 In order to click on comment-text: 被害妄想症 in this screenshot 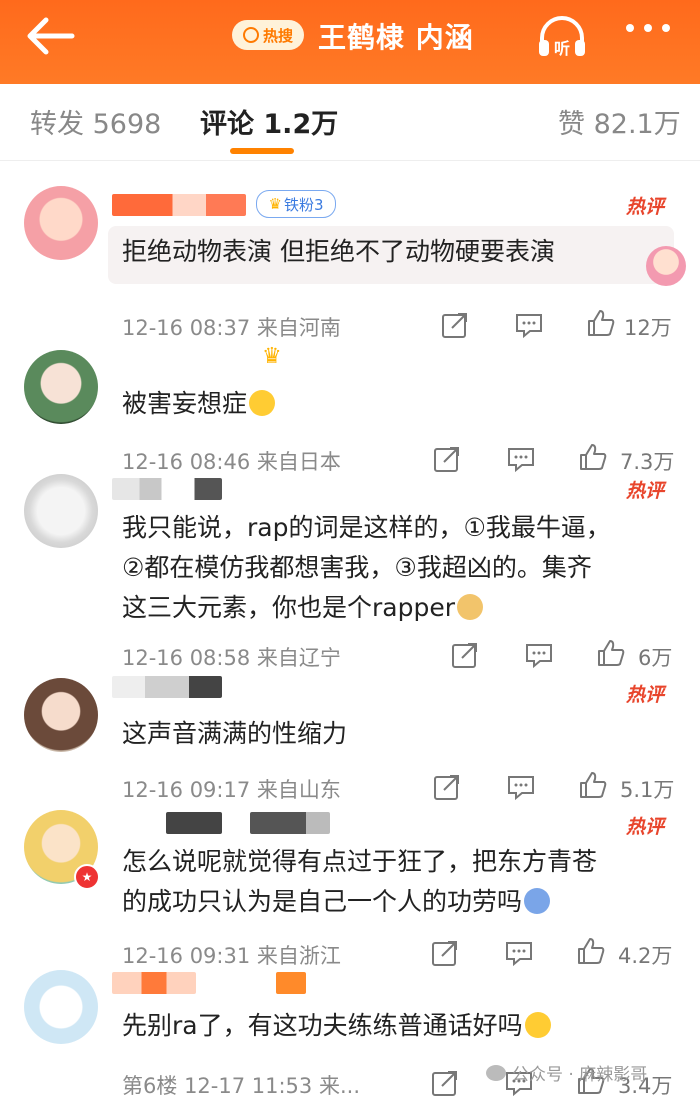, I will do `click(199, 404)`.